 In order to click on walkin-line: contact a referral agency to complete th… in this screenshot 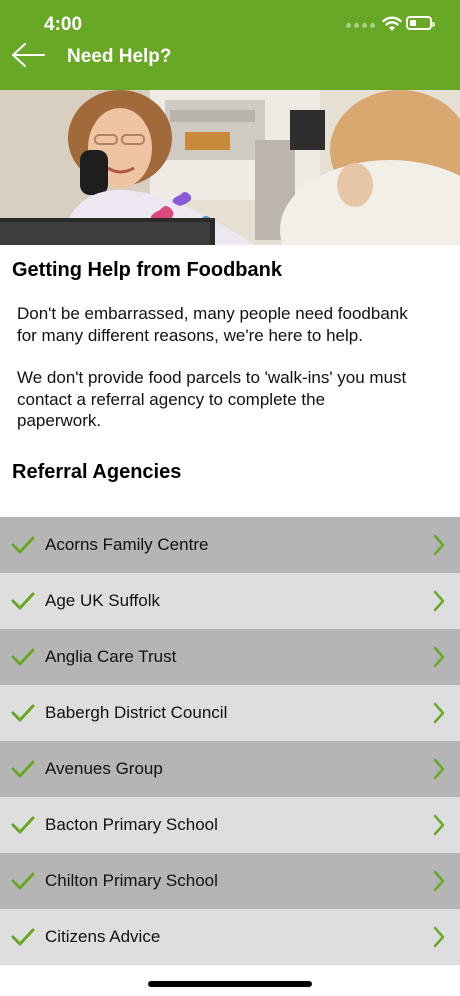, I will do `click(171, 399)`.